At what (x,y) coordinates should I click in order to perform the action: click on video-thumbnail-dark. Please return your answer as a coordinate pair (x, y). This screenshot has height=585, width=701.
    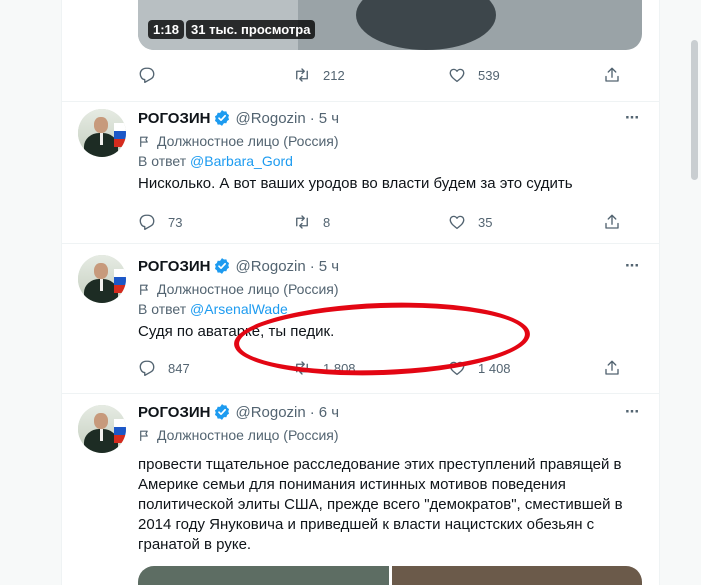
    Looking at the image, I should click on (426, 25).